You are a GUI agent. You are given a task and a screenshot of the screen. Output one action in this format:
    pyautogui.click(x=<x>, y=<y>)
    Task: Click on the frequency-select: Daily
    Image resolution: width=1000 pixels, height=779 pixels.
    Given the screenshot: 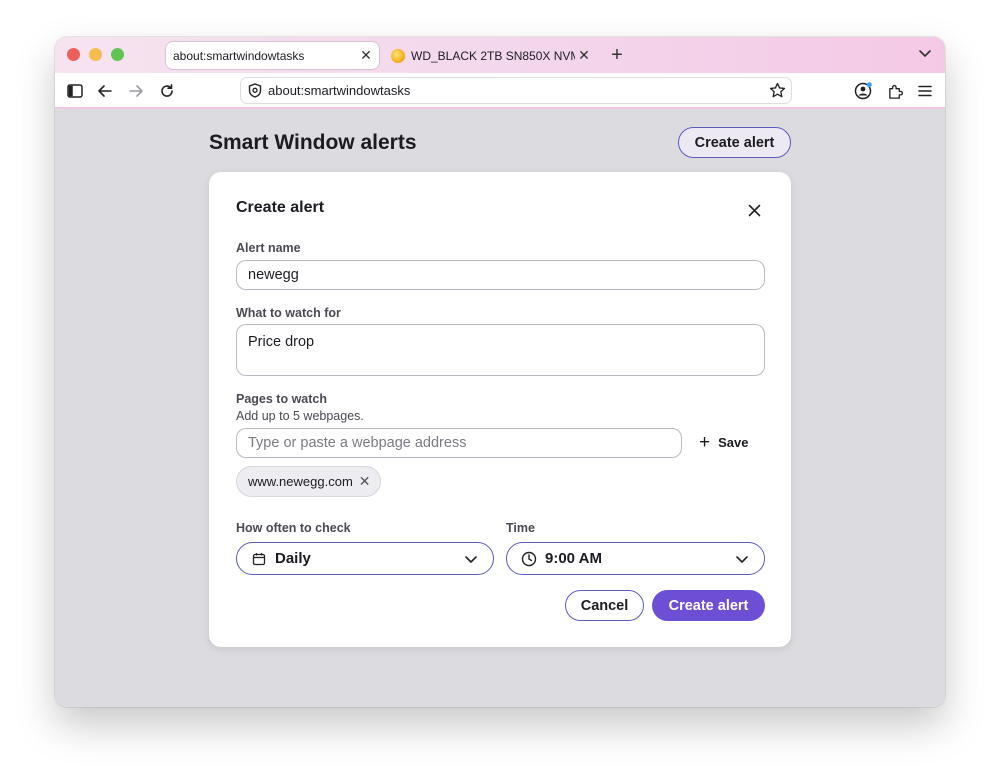 What is the action you would take?
    pyautogui.click(x=365, y=558)
    